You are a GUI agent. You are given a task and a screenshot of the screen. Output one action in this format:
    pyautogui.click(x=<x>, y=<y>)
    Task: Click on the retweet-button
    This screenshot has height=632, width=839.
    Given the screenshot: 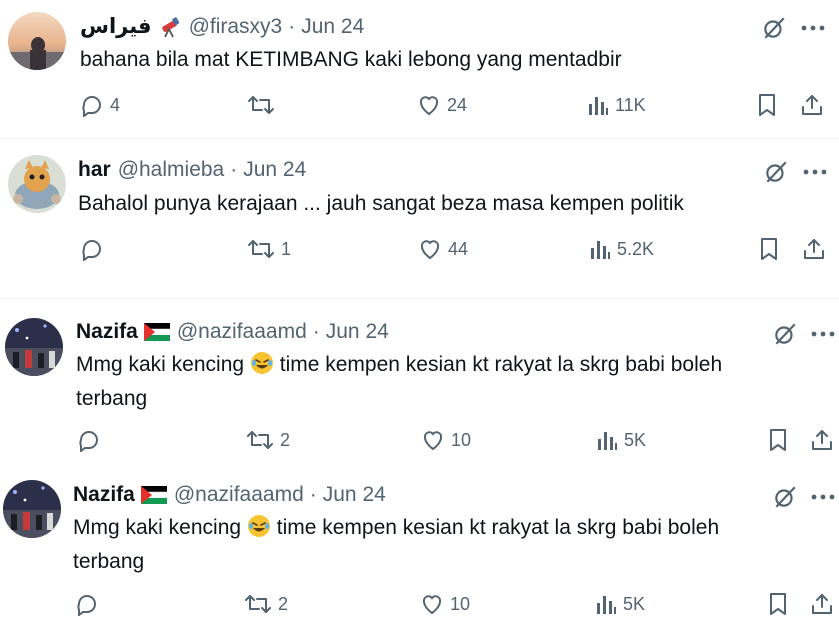 What is the action you would take?
    pyautogui.click(x=264, y=105)
    